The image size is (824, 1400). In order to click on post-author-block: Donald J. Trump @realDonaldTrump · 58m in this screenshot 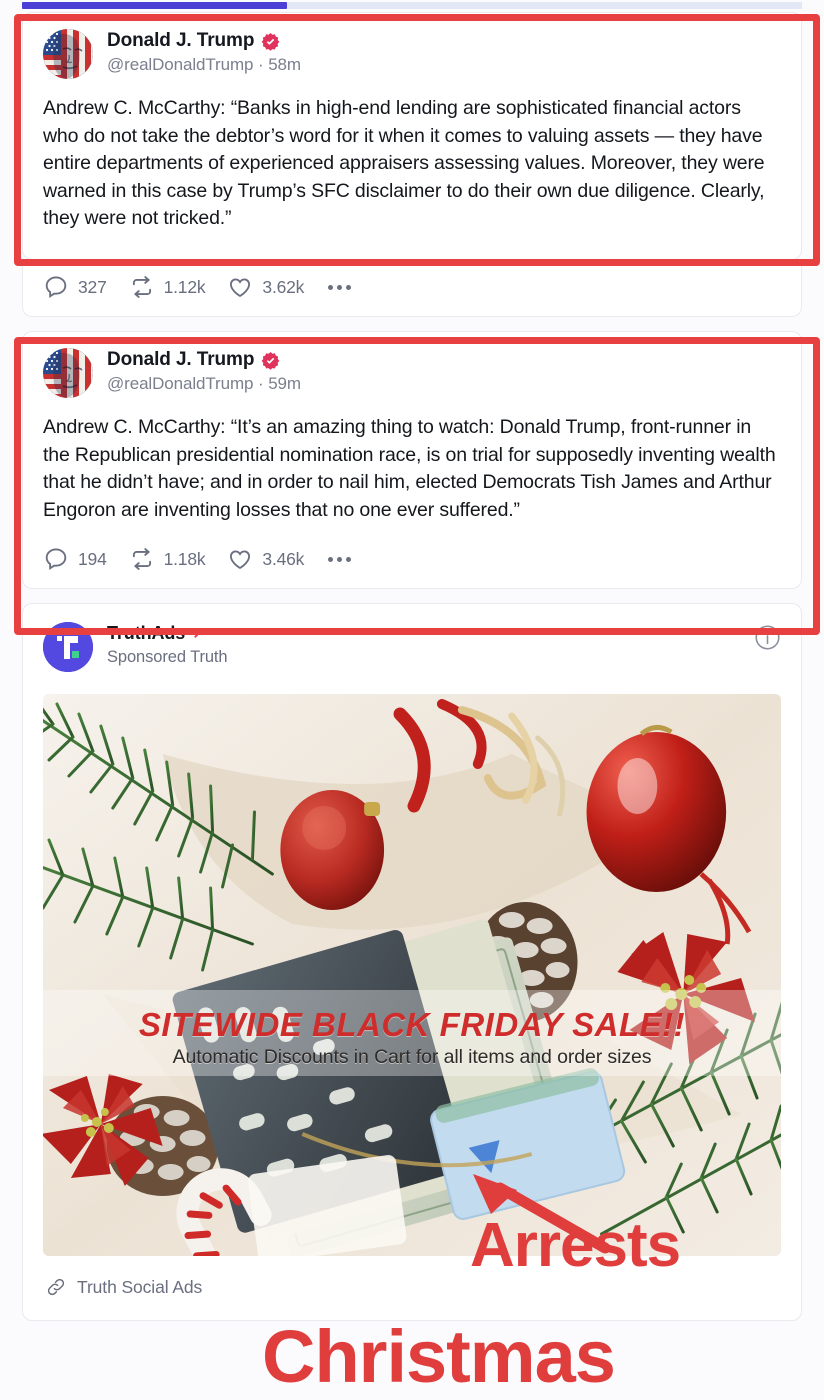, I will do `click(204, 52)`.